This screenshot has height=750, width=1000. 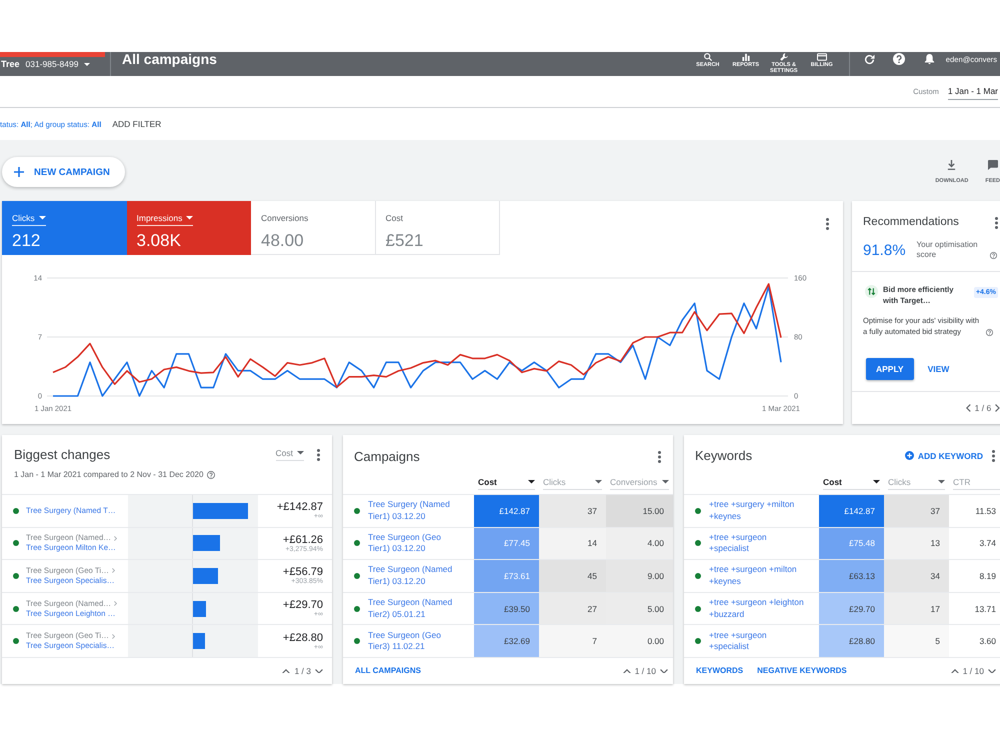 What do you see at coordinates (394, 218) in the screenshot?
I see `metric-label: Cost` at bounding box center [394, 218].